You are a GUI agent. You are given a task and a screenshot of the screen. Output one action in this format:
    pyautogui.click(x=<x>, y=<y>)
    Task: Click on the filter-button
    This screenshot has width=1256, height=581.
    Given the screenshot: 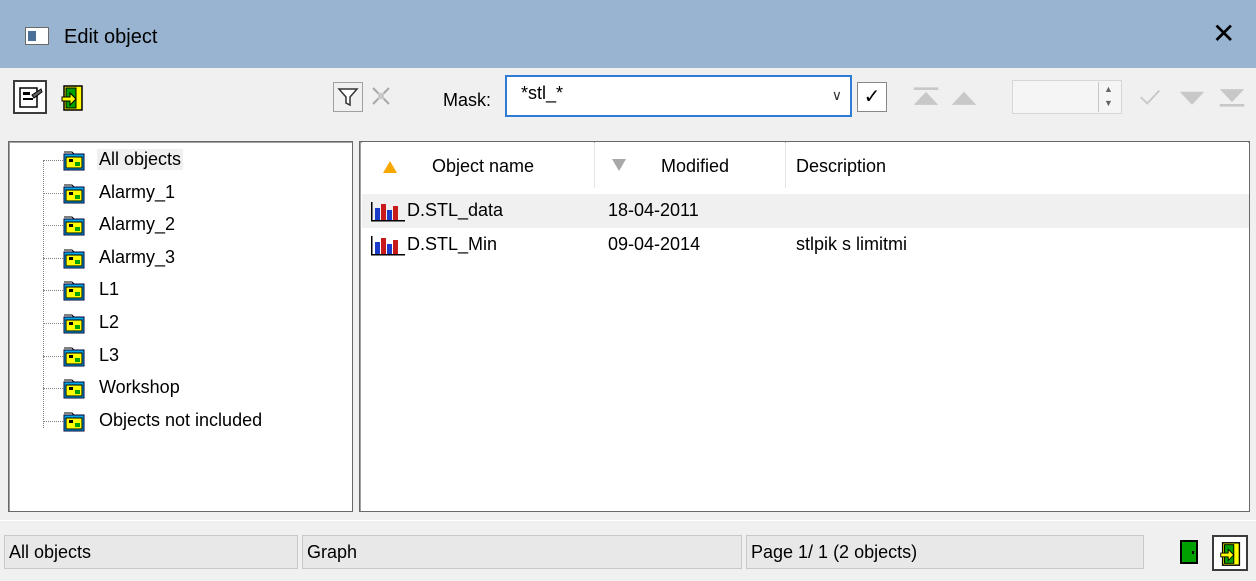 What is the action you would take?
    pyautogui.click(x=348, y=97)
    